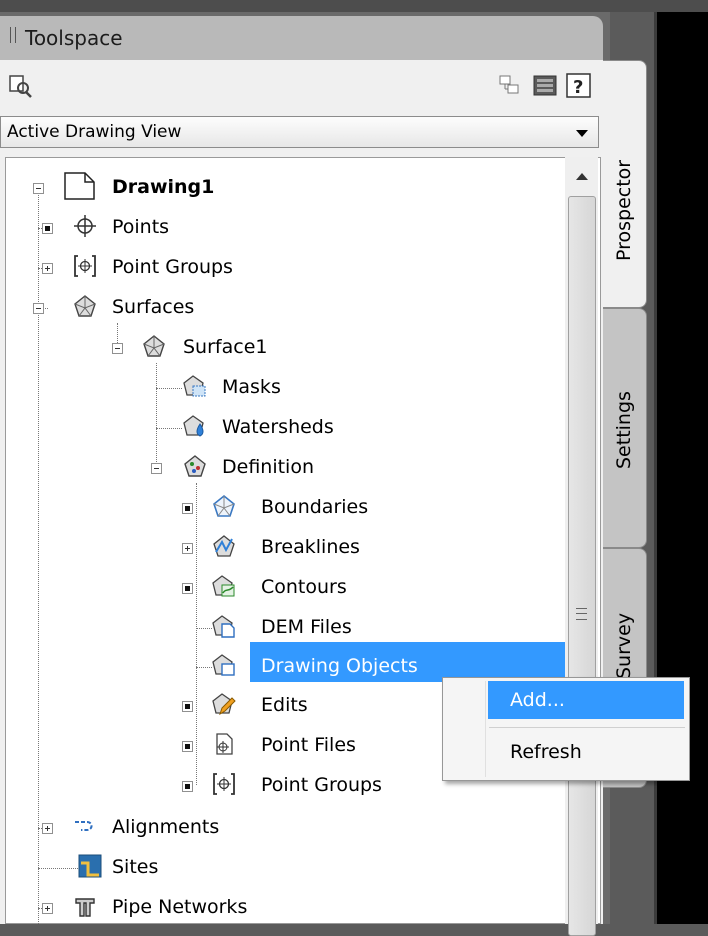 This screenshot has width=708, height=936. Describe the element at coordinates (280, 348) in the screenshot. I see `tree-node-surface1: Surface1` at that location.